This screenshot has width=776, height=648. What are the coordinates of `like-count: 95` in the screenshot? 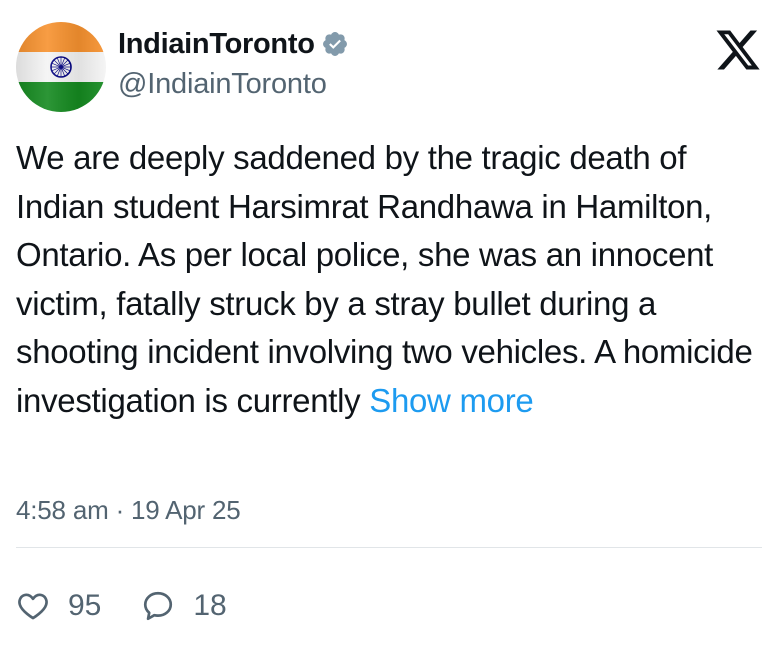 It's located at (85, 605).